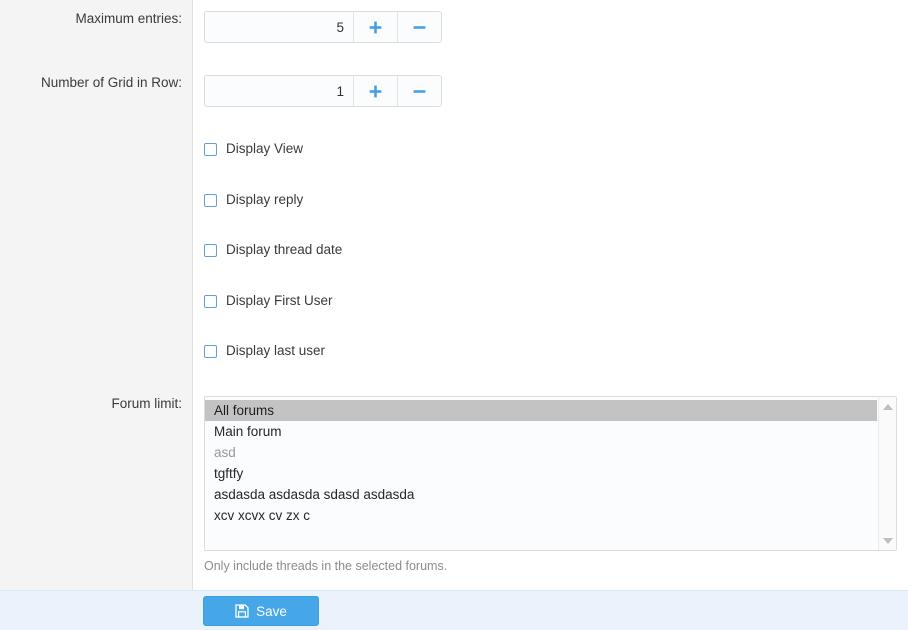 The width and height of the screenshot is (908, 630). Describe the element at coordinates (279, 27) in the screenshot. I see `maximum-entries-input` at that location.